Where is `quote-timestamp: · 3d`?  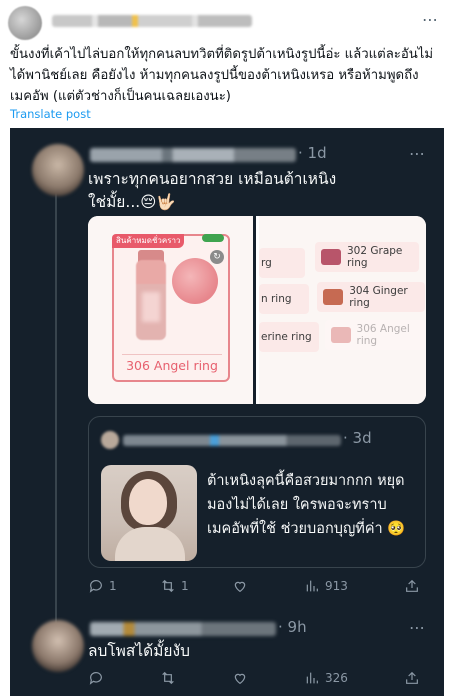 quote-timestamp: · 3d is located at coordinates (357, 438).